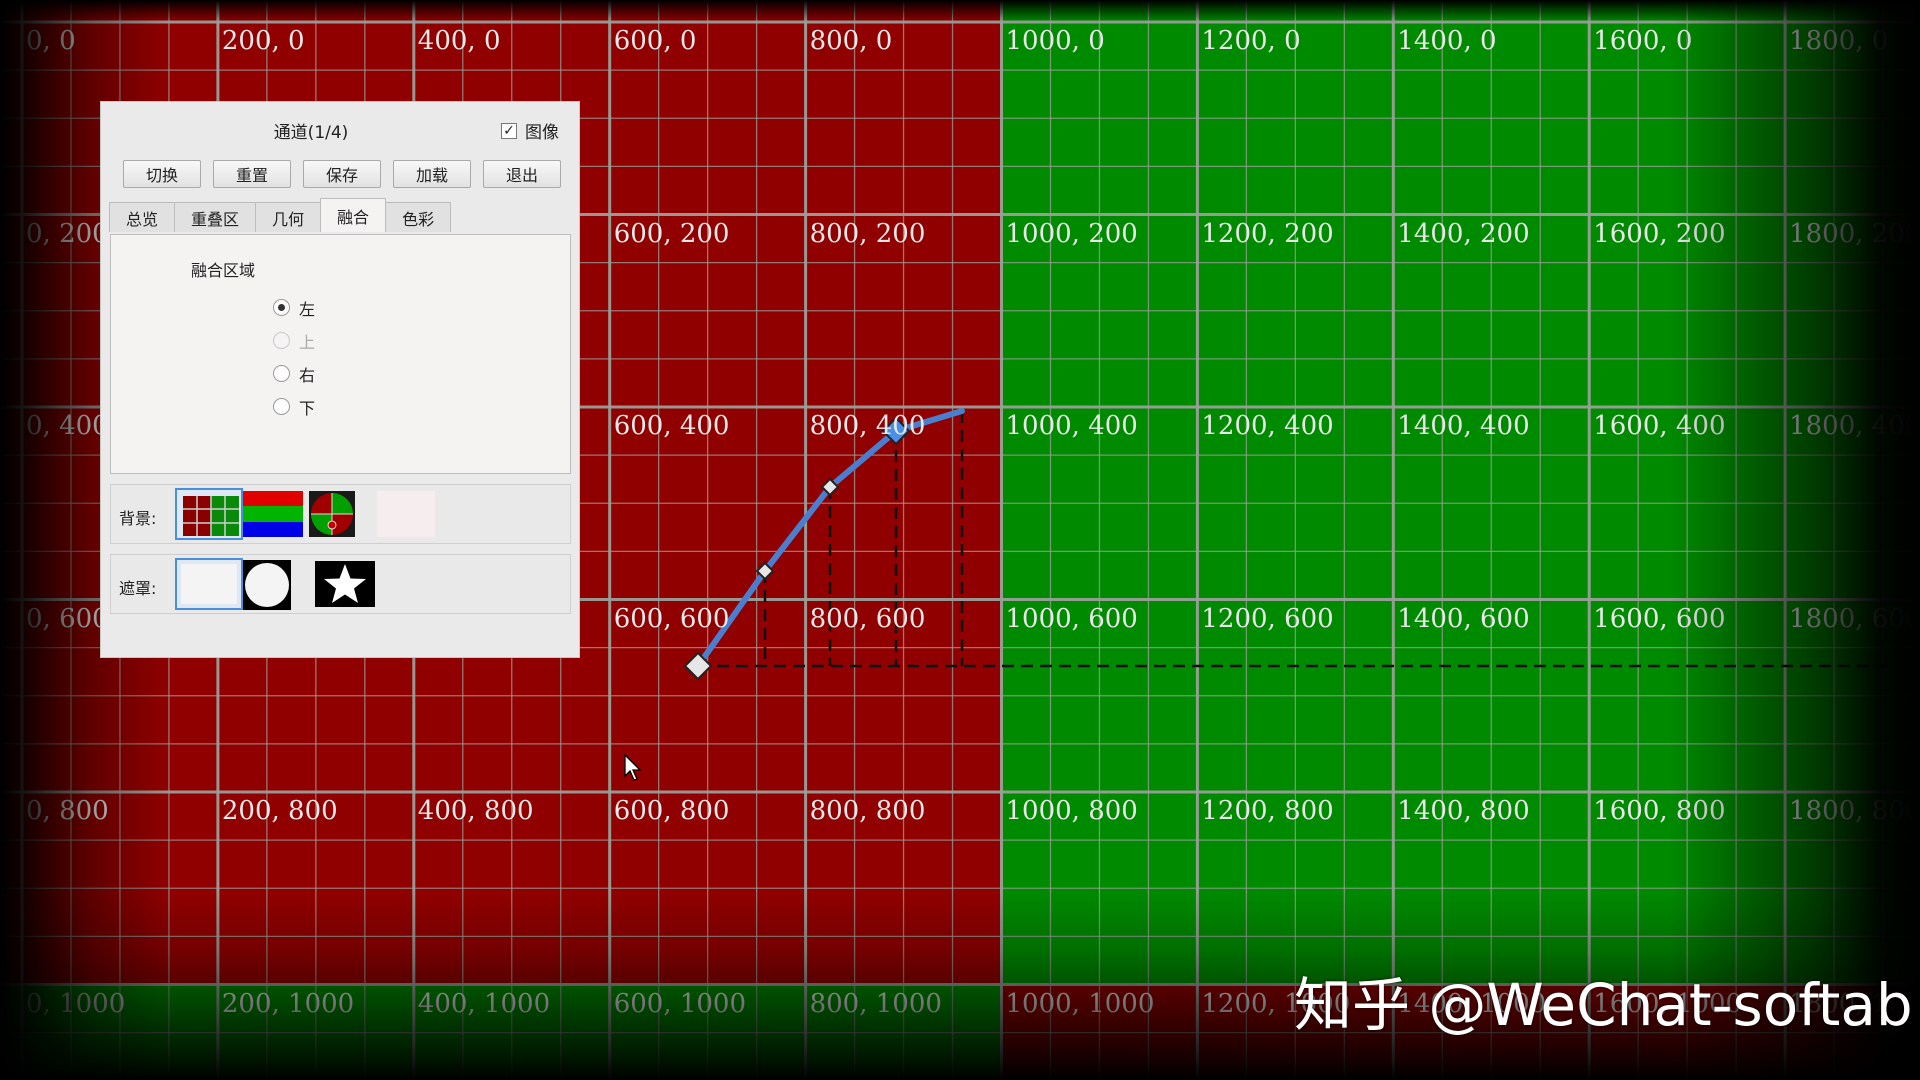 This screenshot has width=1920, height=1080. Describe the element at coordinates (353, 215) in the screenshot. I see `tab-blend: 融合` at that location.